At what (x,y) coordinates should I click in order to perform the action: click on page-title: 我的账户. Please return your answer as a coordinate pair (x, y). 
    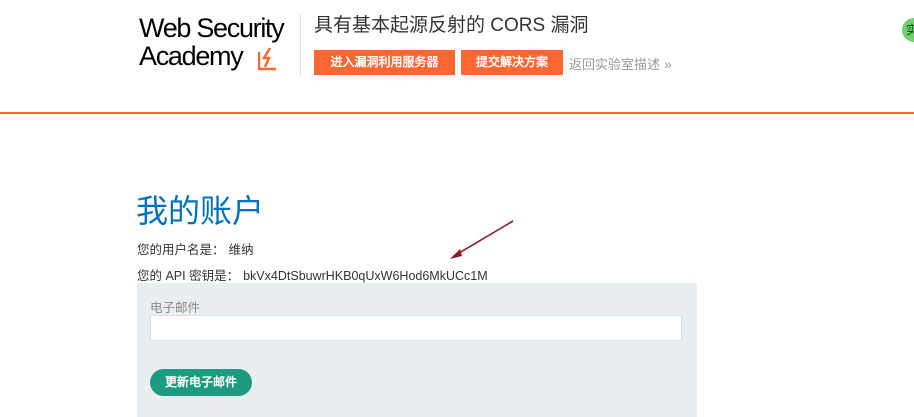
    Looking at the image, I should click on (200, 211).